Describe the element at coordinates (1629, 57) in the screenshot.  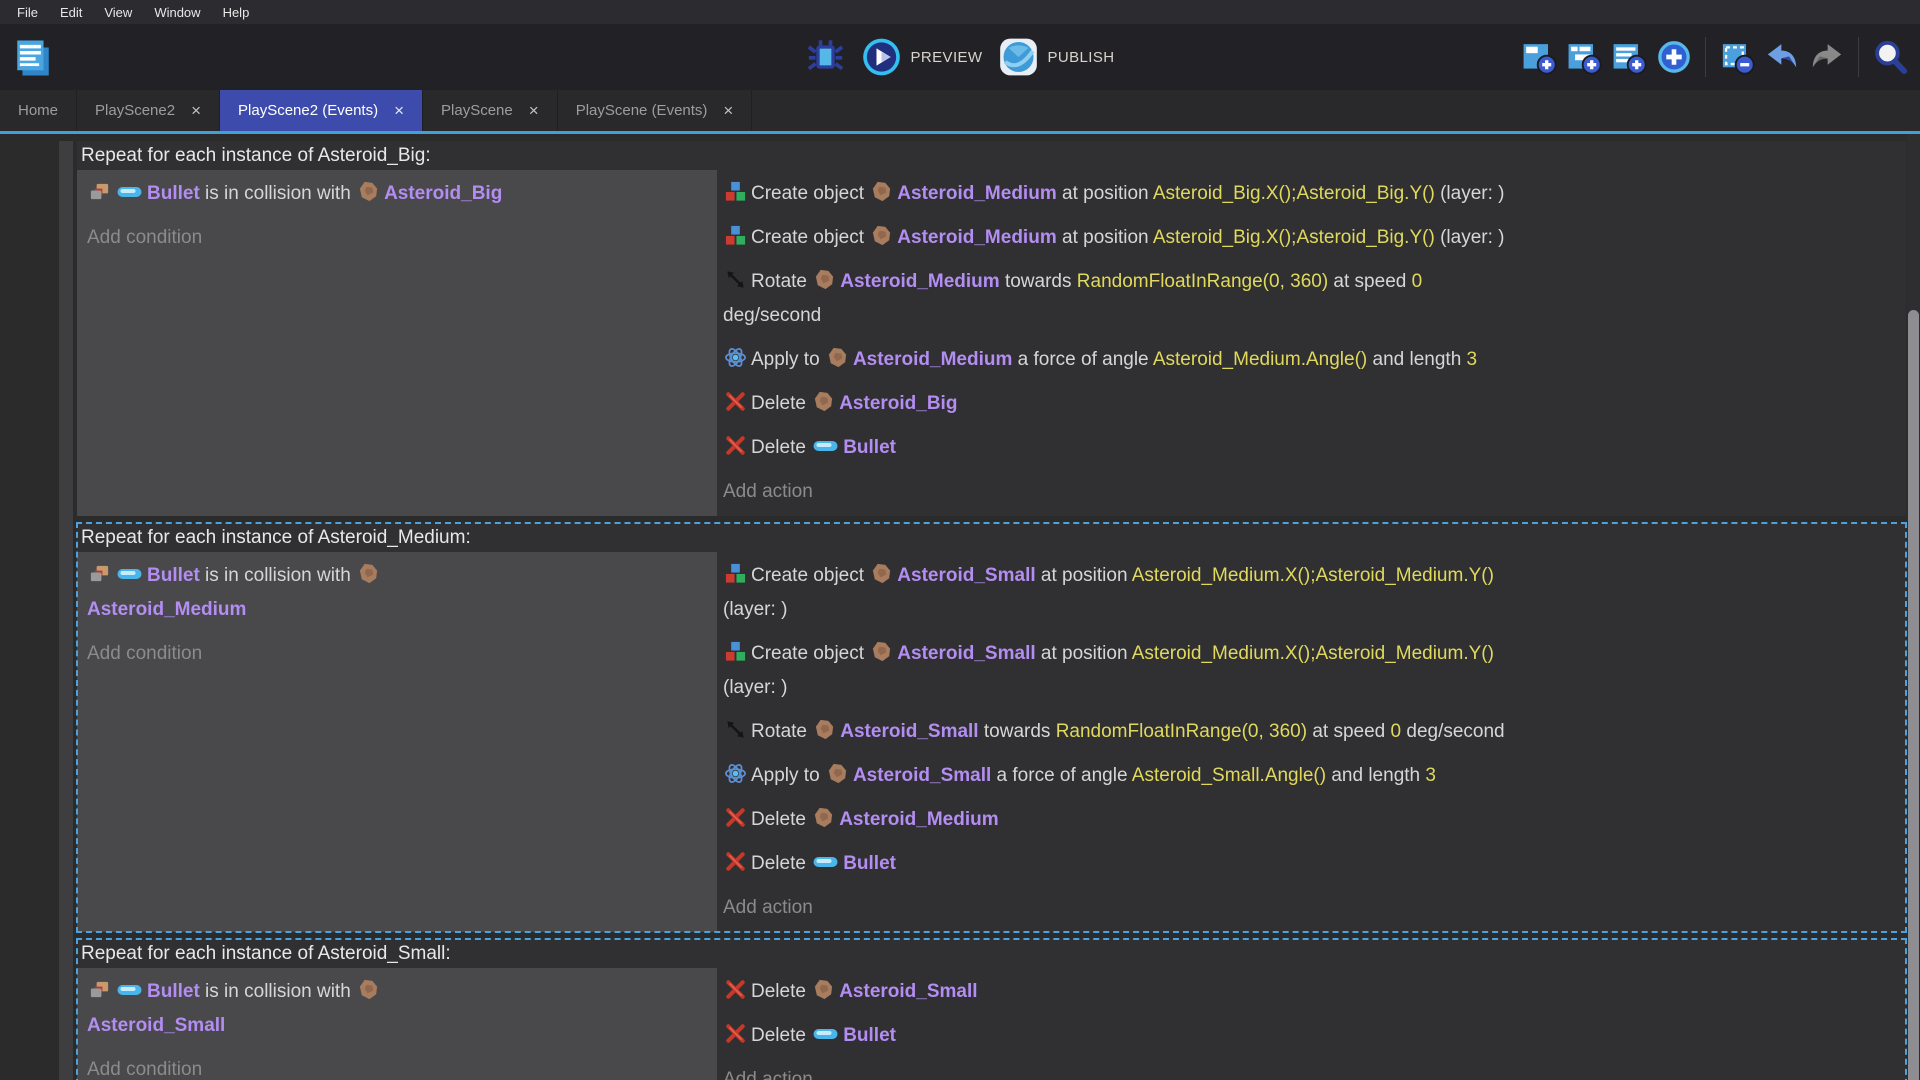
I see `add-comment-icon` at that location.